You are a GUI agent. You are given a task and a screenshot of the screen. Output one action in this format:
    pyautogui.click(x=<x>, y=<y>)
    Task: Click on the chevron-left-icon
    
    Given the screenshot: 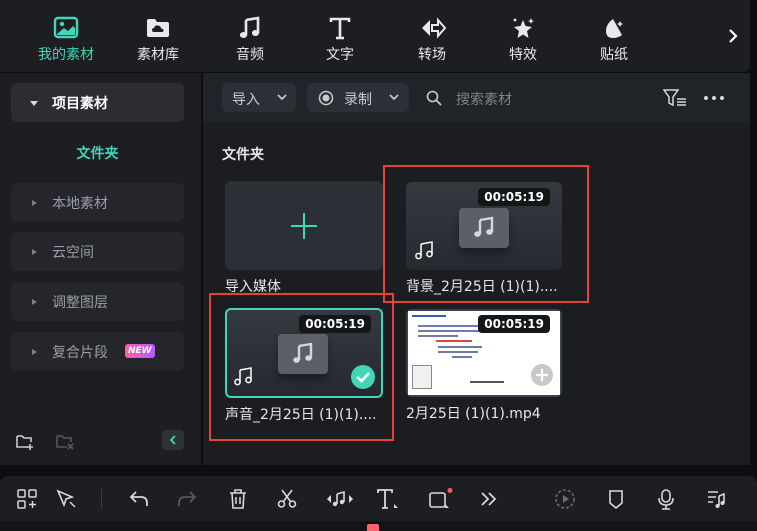 What is the action you would take?
    pyautogui.click(x=172, y=440)
    